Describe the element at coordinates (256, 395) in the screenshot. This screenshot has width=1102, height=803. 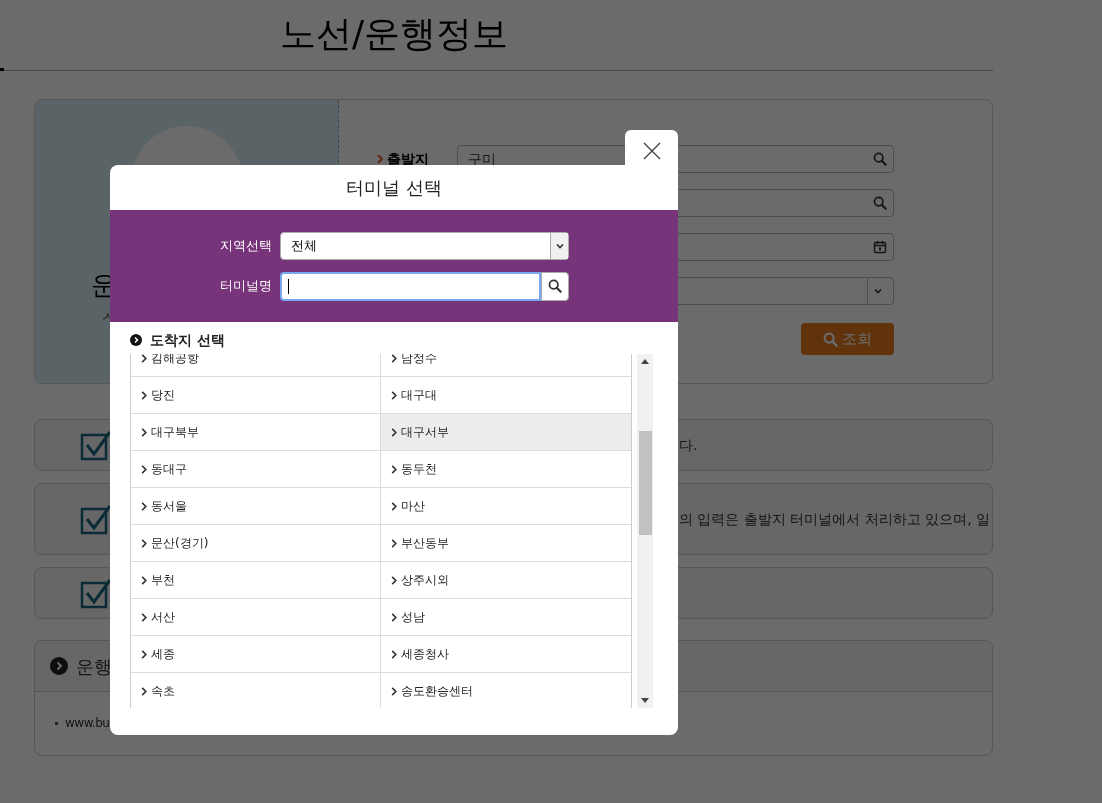
I see `terminal-item: 당진` at that location.